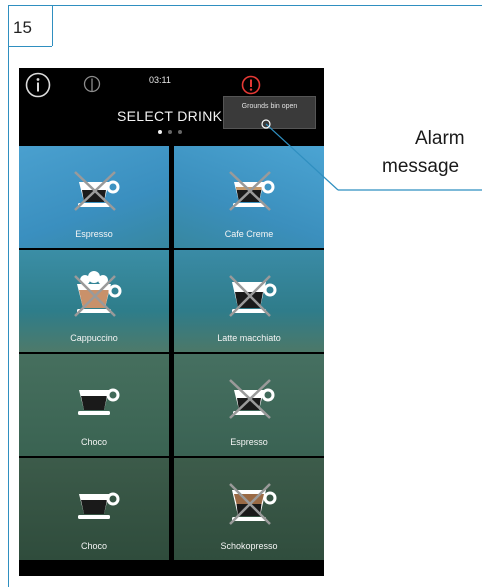 The width and height of the screenshot is (482, 587). What do you see at coordinates (440, 138) in the screenshot?
I see `callout-text-line-1: Alarm` at bounding box center [440, 138].